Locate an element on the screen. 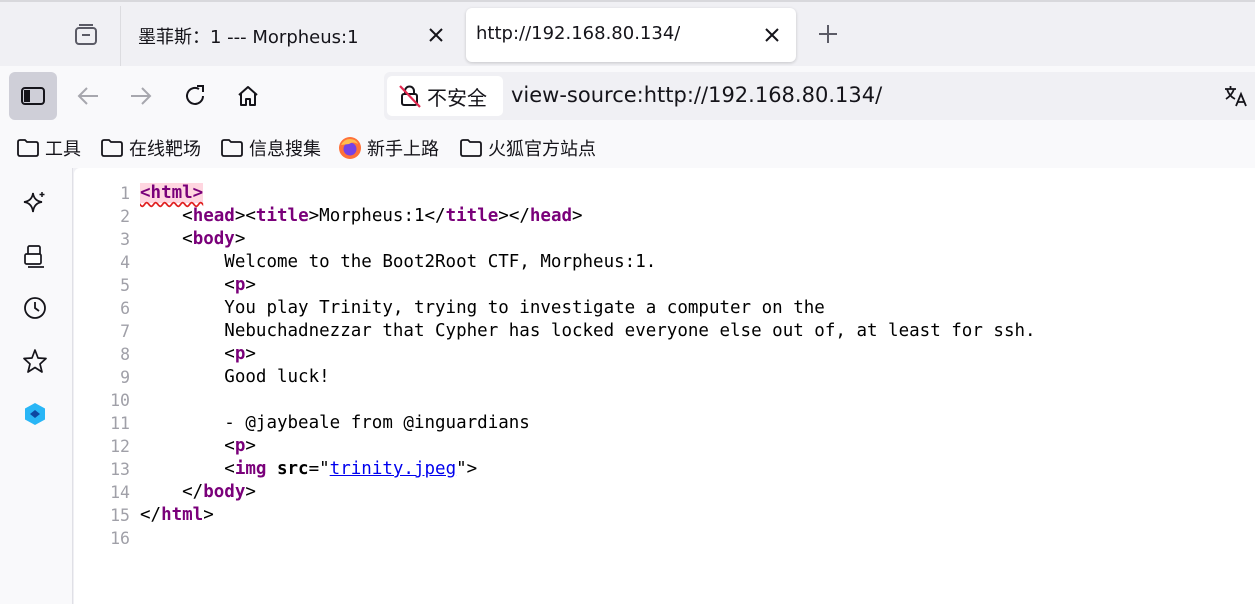  bookmark-label: 火狐官方站点 is located at coordinates (542, 149).